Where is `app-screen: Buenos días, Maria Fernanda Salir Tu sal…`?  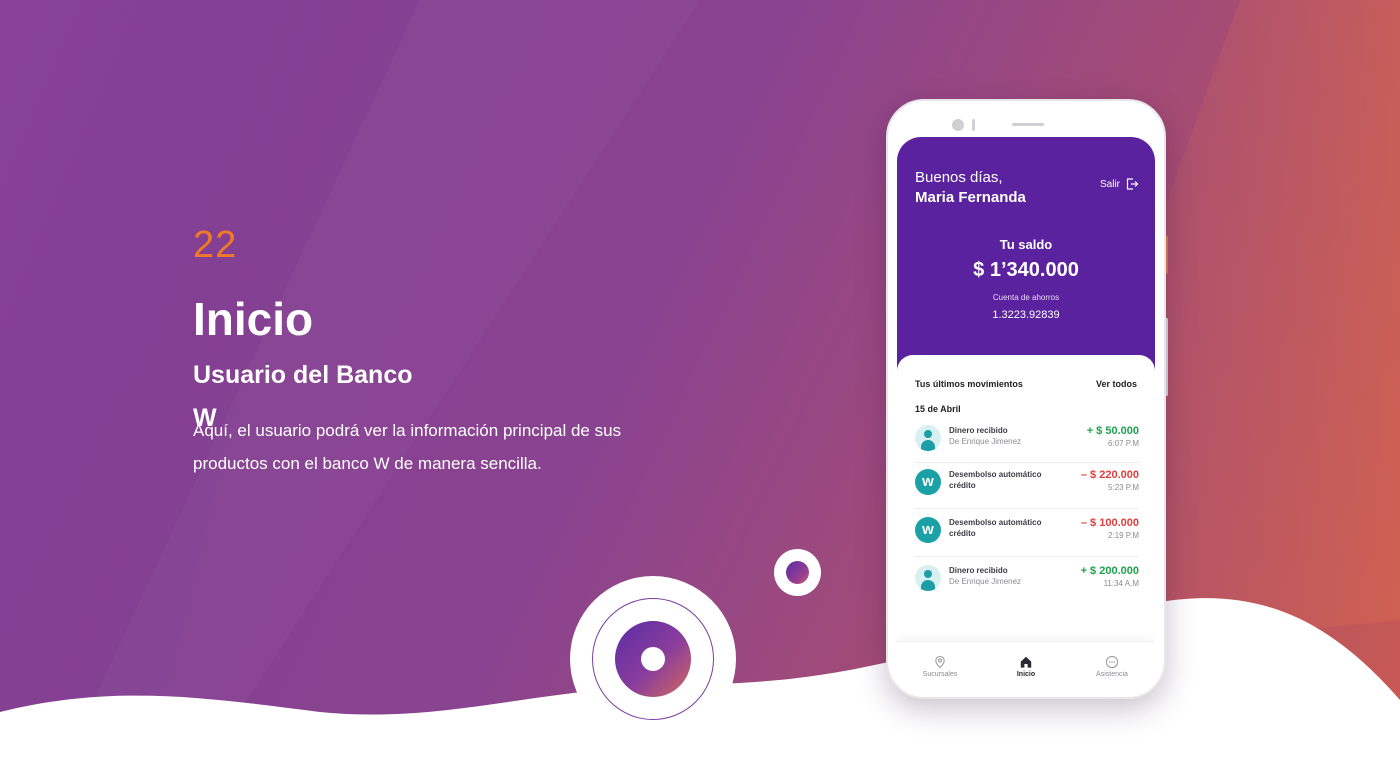
app-screen: Buenos días, Maria Fernanda Salir Tu sal… is located at coordinates (1026, 414).